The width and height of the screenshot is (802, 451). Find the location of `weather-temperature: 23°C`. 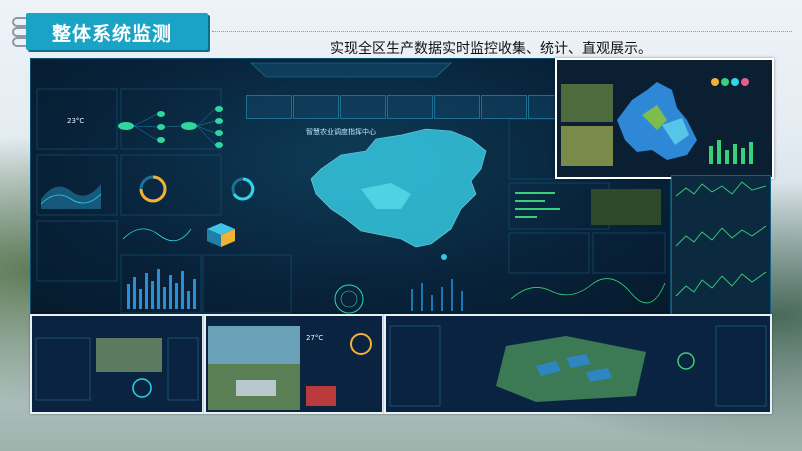

weather-temperature: 23°C is located at coordinates (76, 121).